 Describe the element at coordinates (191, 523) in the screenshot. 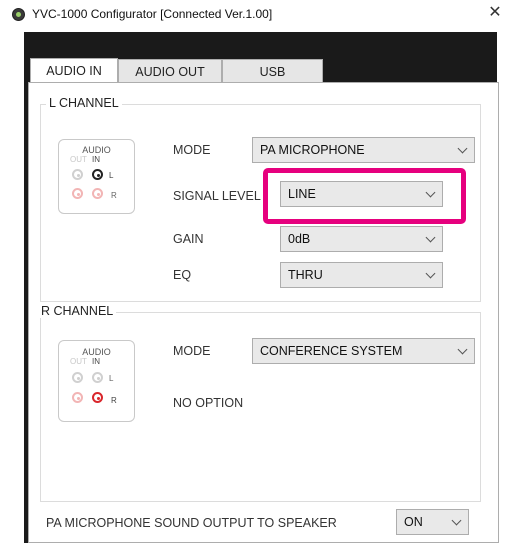

I see `speaker-output-label: PA MICROPHONE SOUND OUTPUT TO SPEAKER` at that location.